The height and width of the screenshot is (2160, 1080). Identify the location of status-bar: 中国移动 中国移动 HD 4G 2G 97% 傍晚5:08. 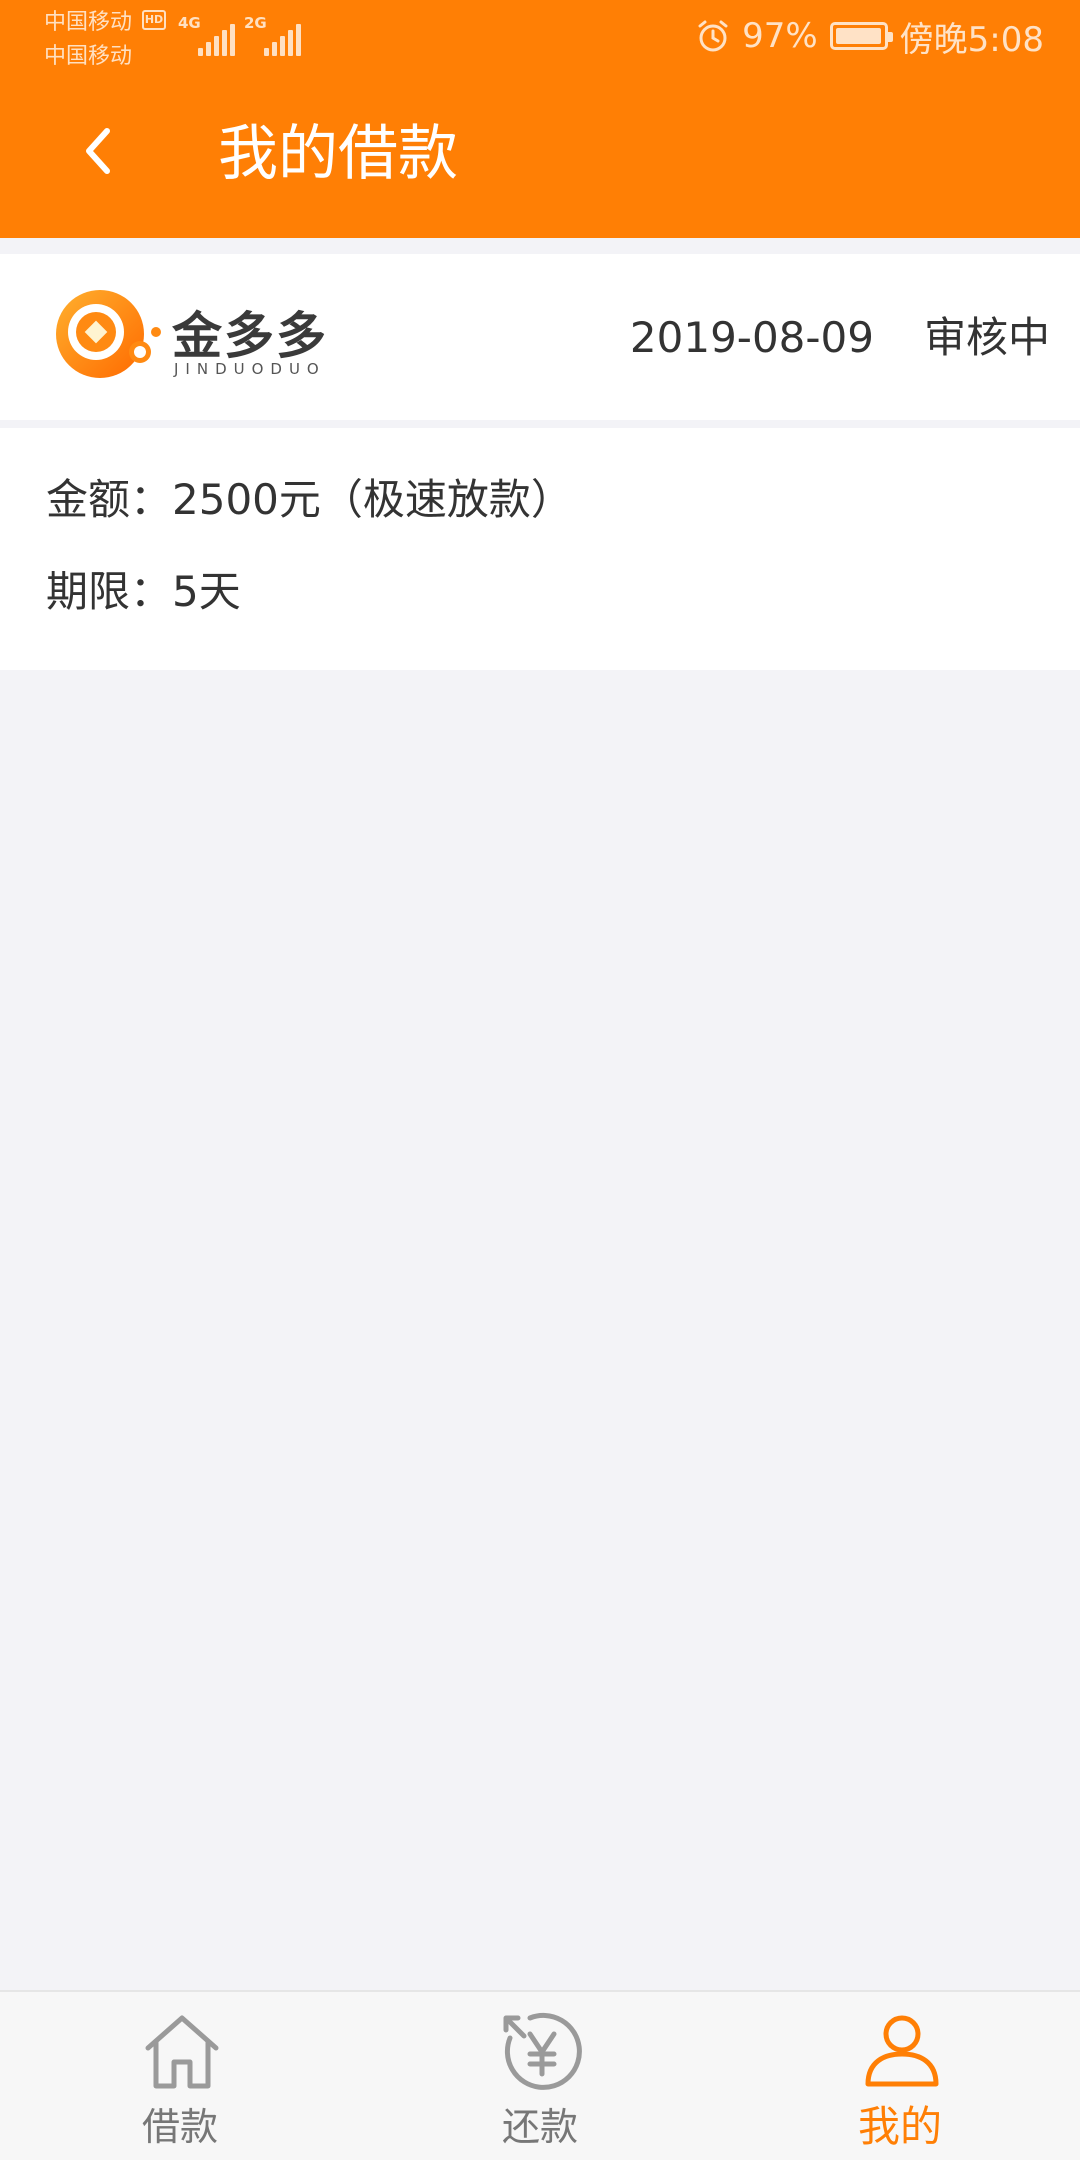
(540, 38).